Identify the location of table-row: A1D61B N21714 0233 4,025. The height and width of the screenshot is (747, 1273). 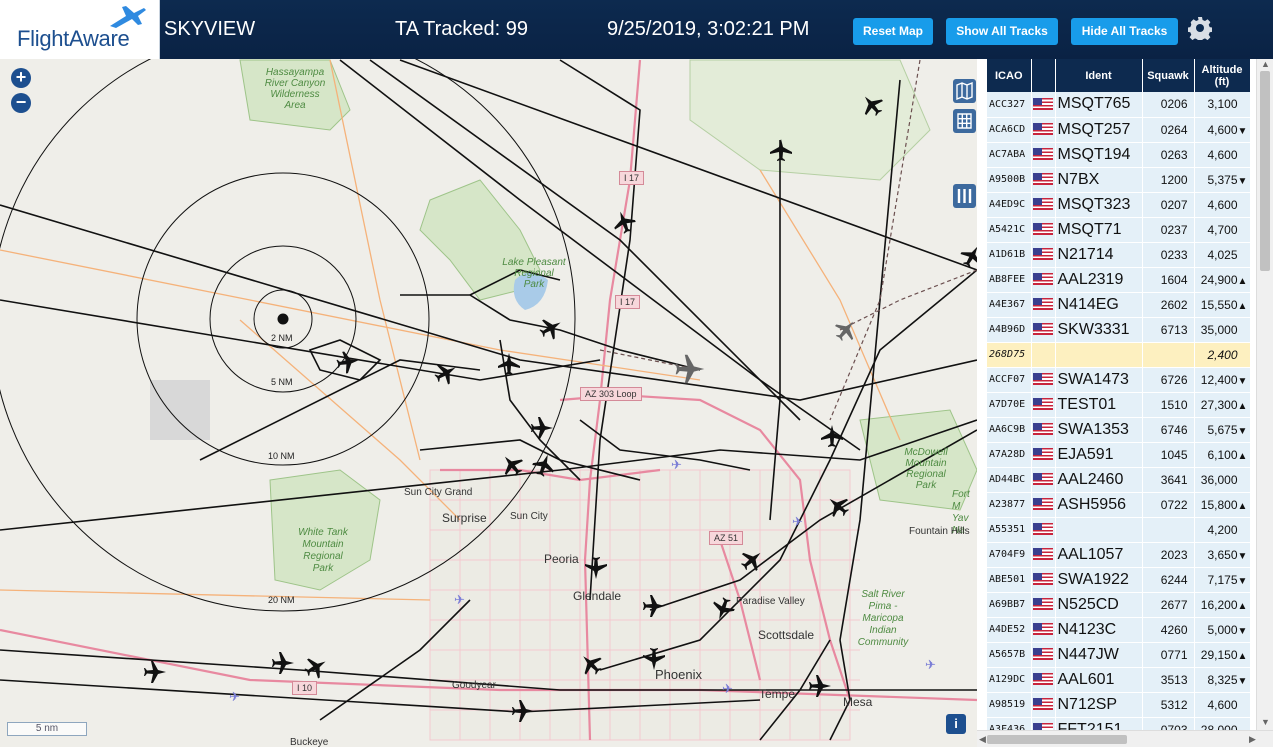
(1118, 255).